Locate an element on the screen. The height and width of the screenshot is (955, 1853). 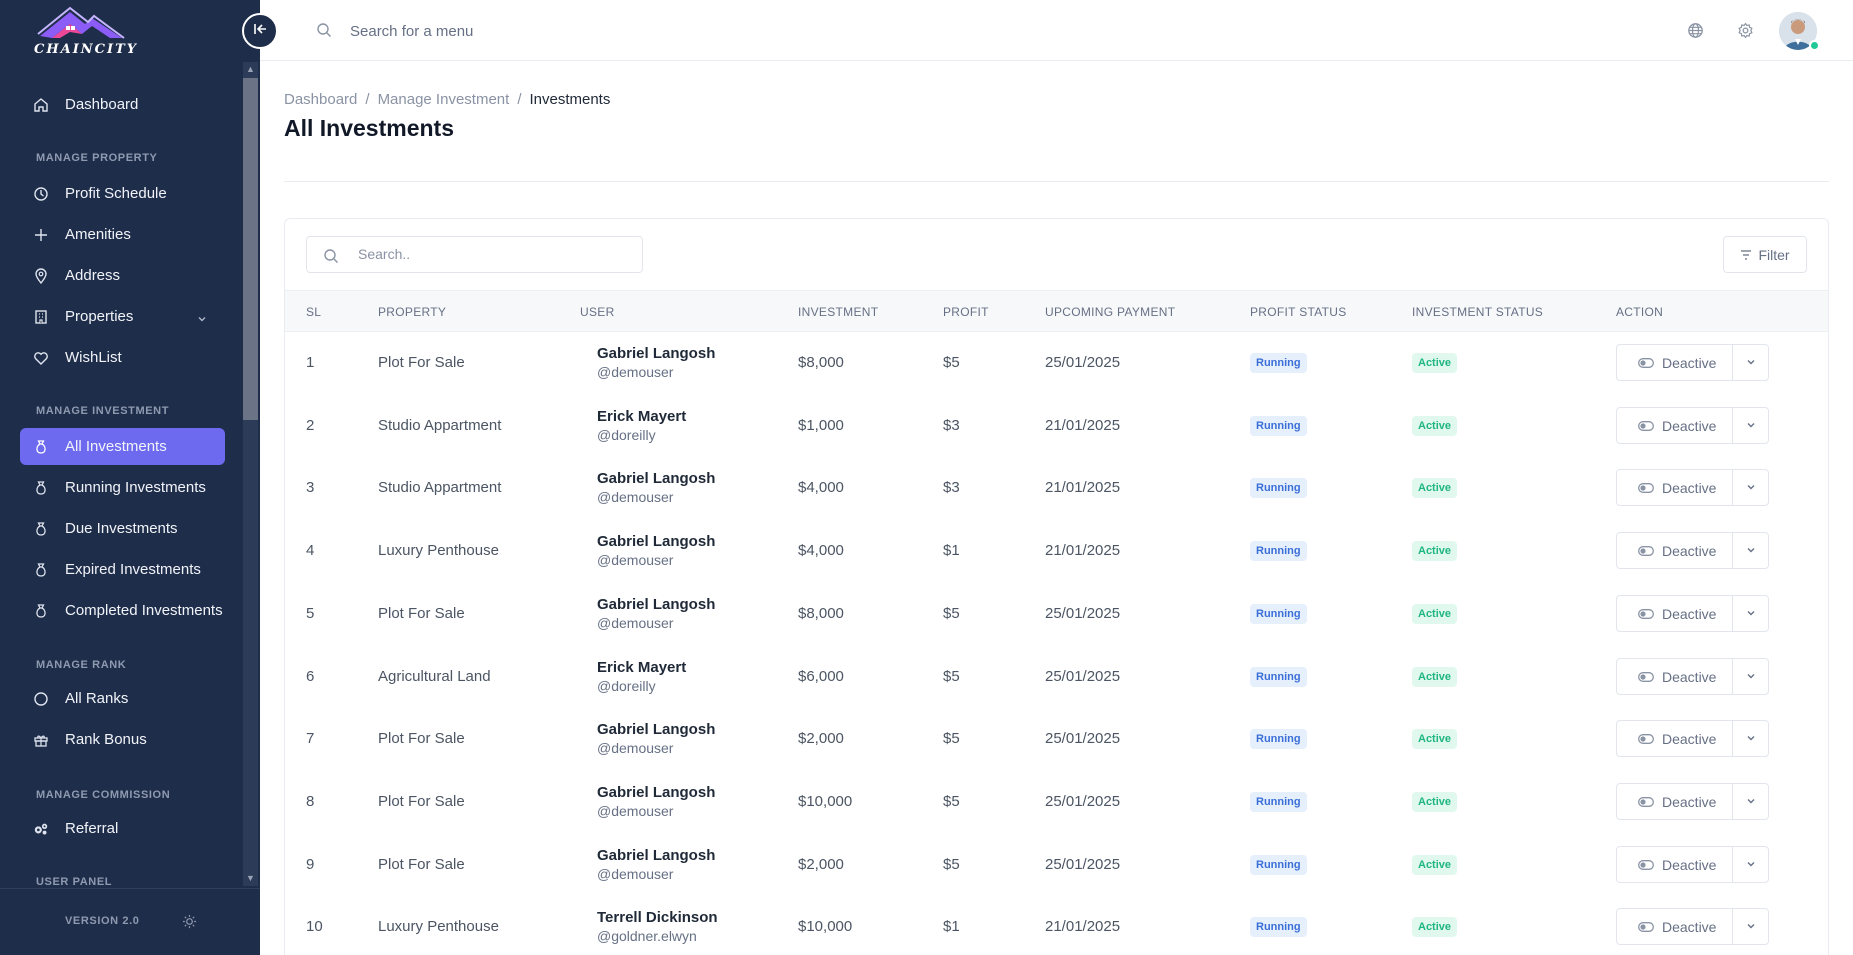
table-search-input is located at coordinates (493, 254).